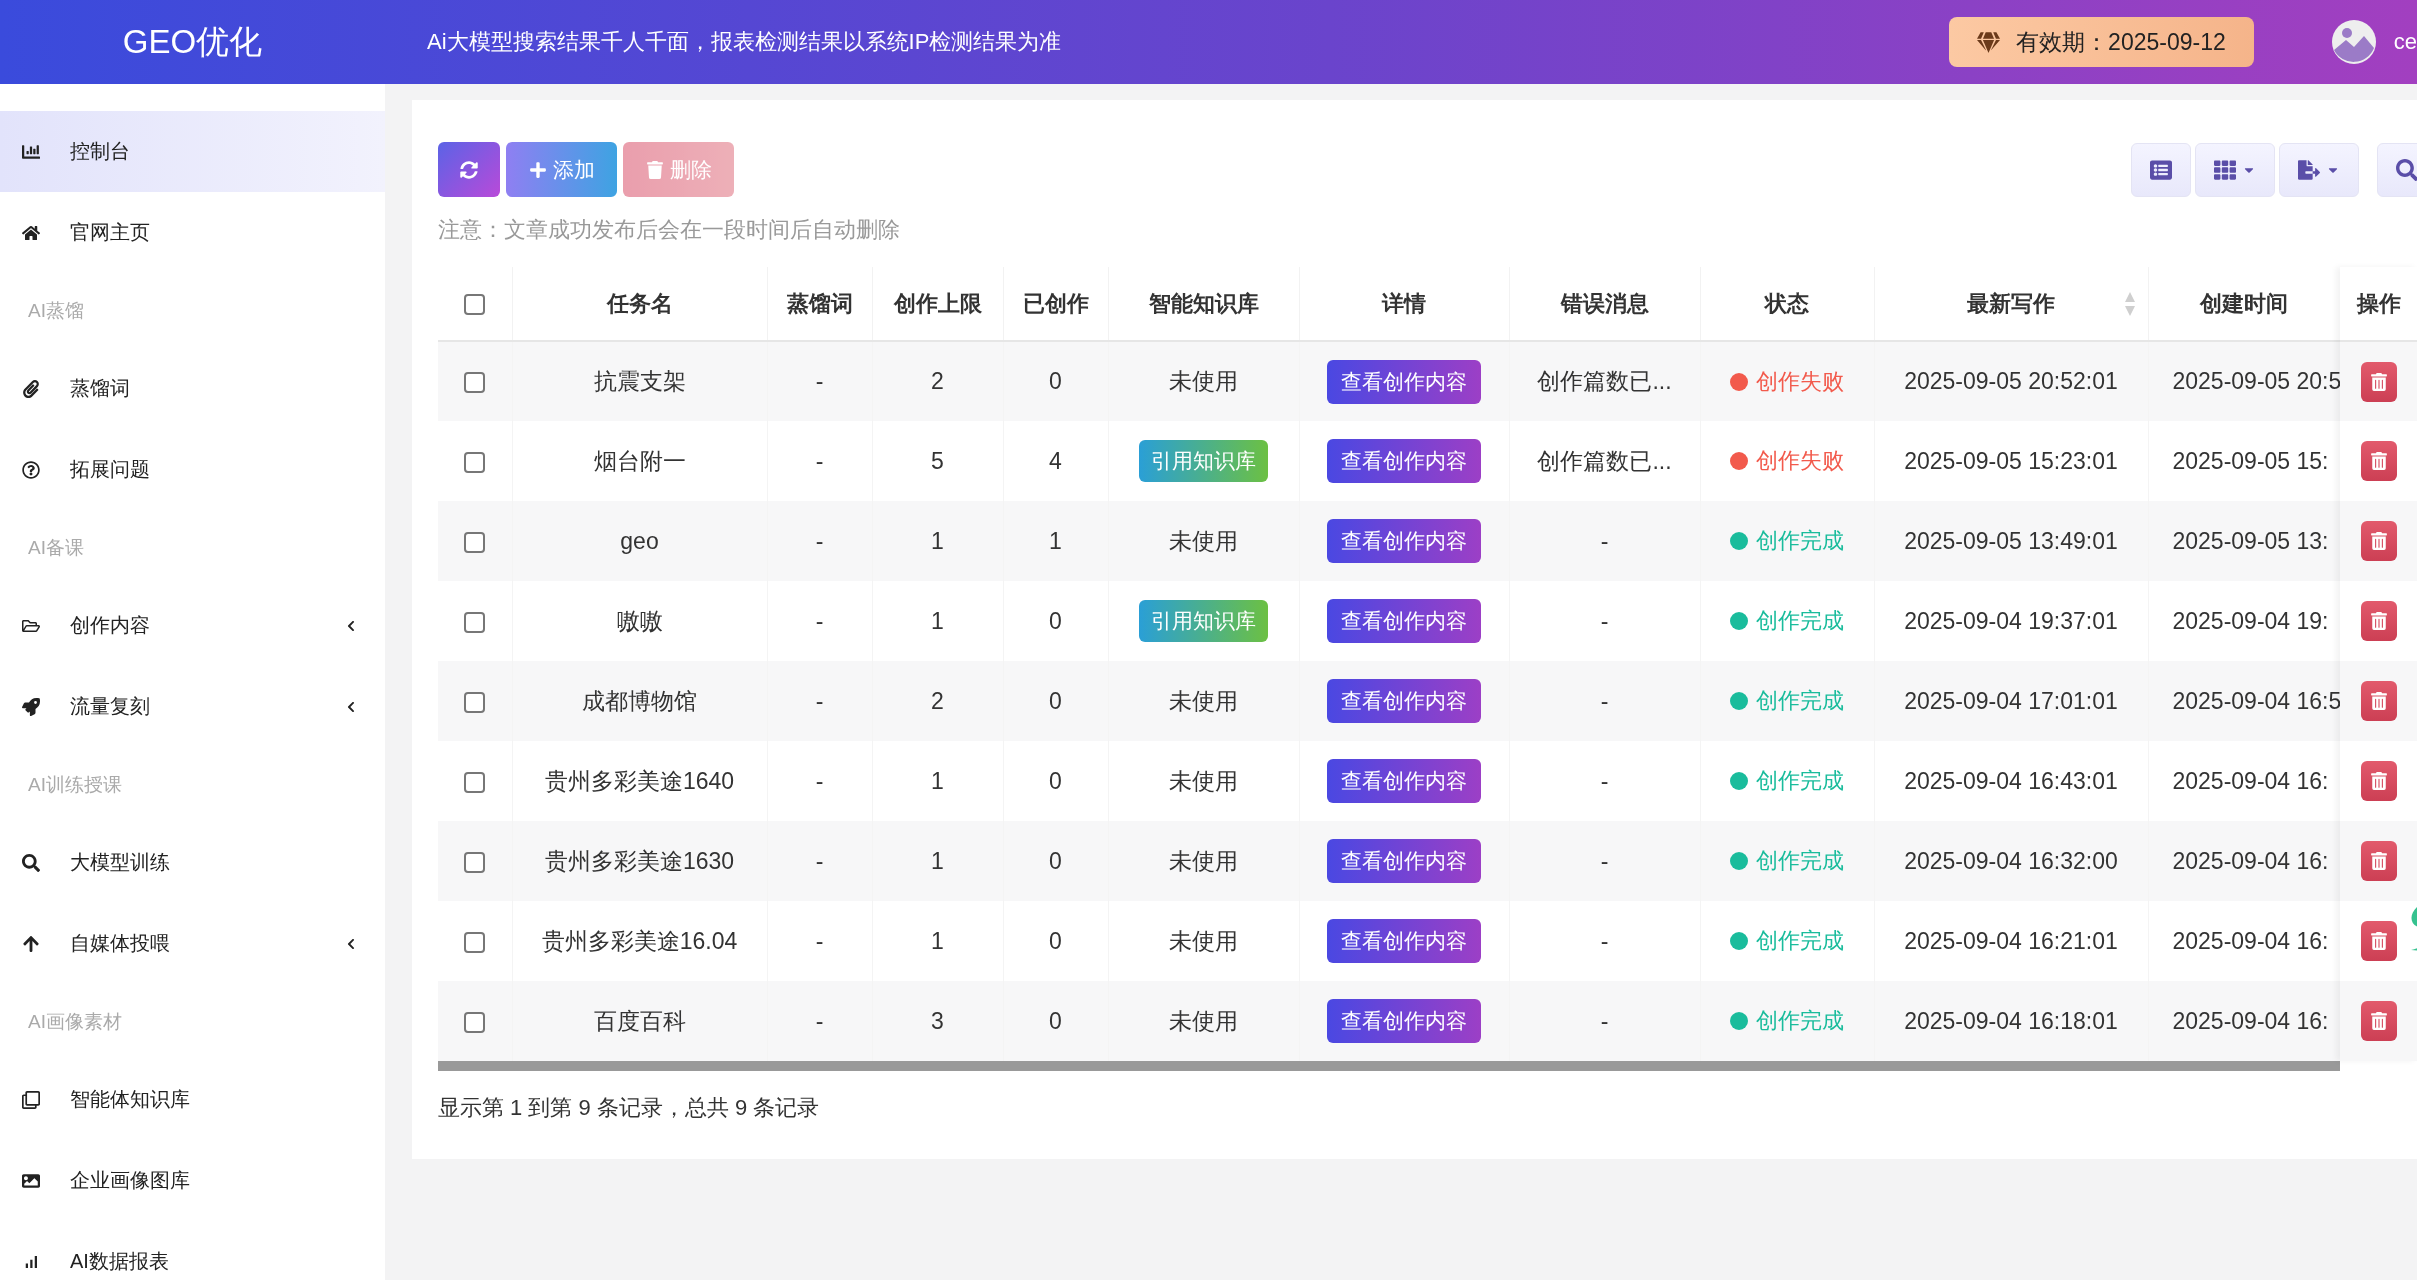 Image resolution: width=2417 pixels, height=1280 pixels. Describe the element at coordinates (56, 310) in the screenshot. I see `sidebar-section-label: AI蒸馏` at that location.